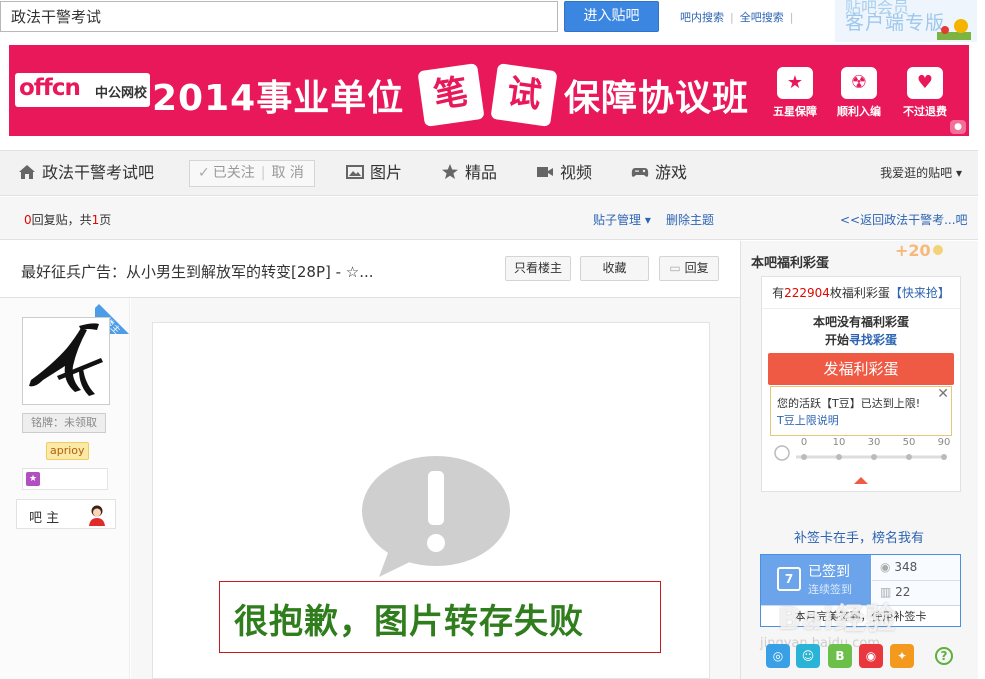 The image size is (985, 679). I want to click on help-icon: ?, so click(944, 656).